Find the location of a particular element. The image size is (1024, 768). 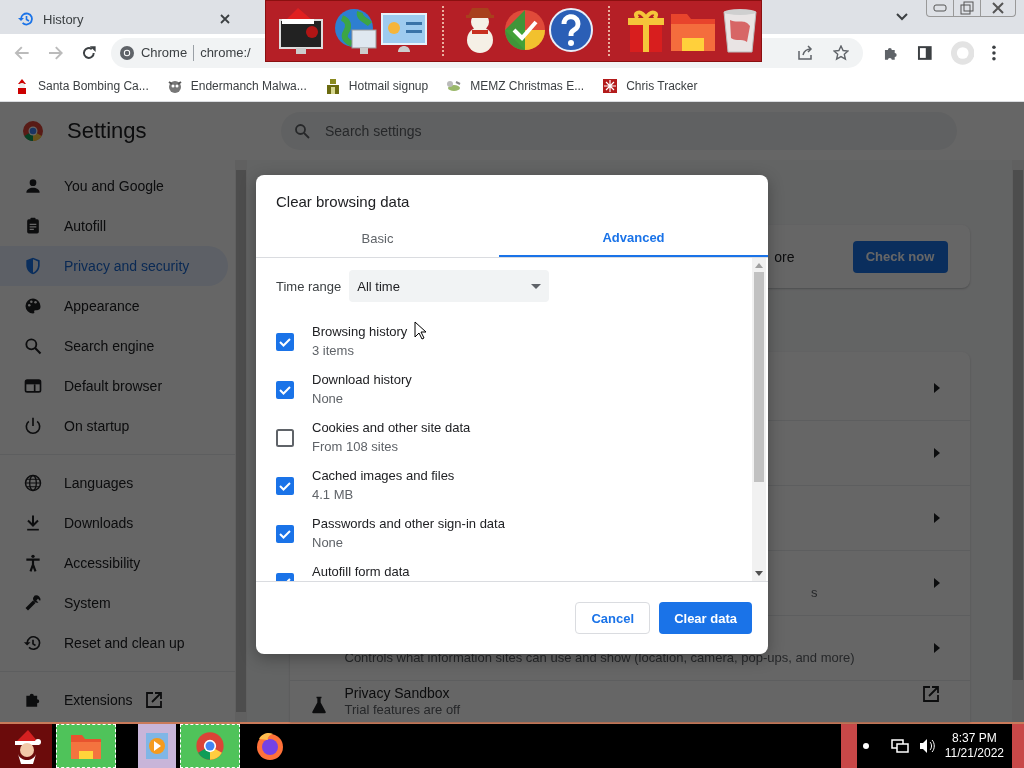

time-range-select: All time is located at coordinates (449, 286).